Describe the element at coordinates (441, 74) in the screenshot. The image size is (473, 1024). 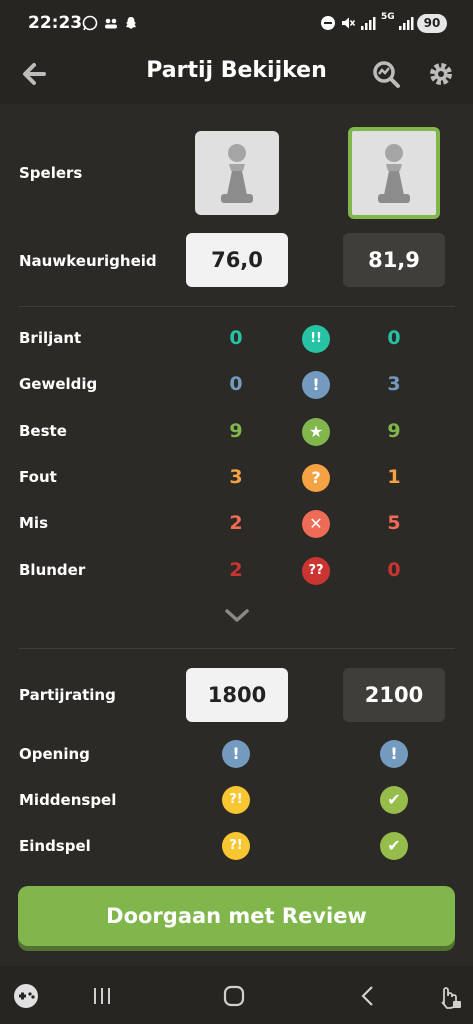
I see `gear-icon` at that location.